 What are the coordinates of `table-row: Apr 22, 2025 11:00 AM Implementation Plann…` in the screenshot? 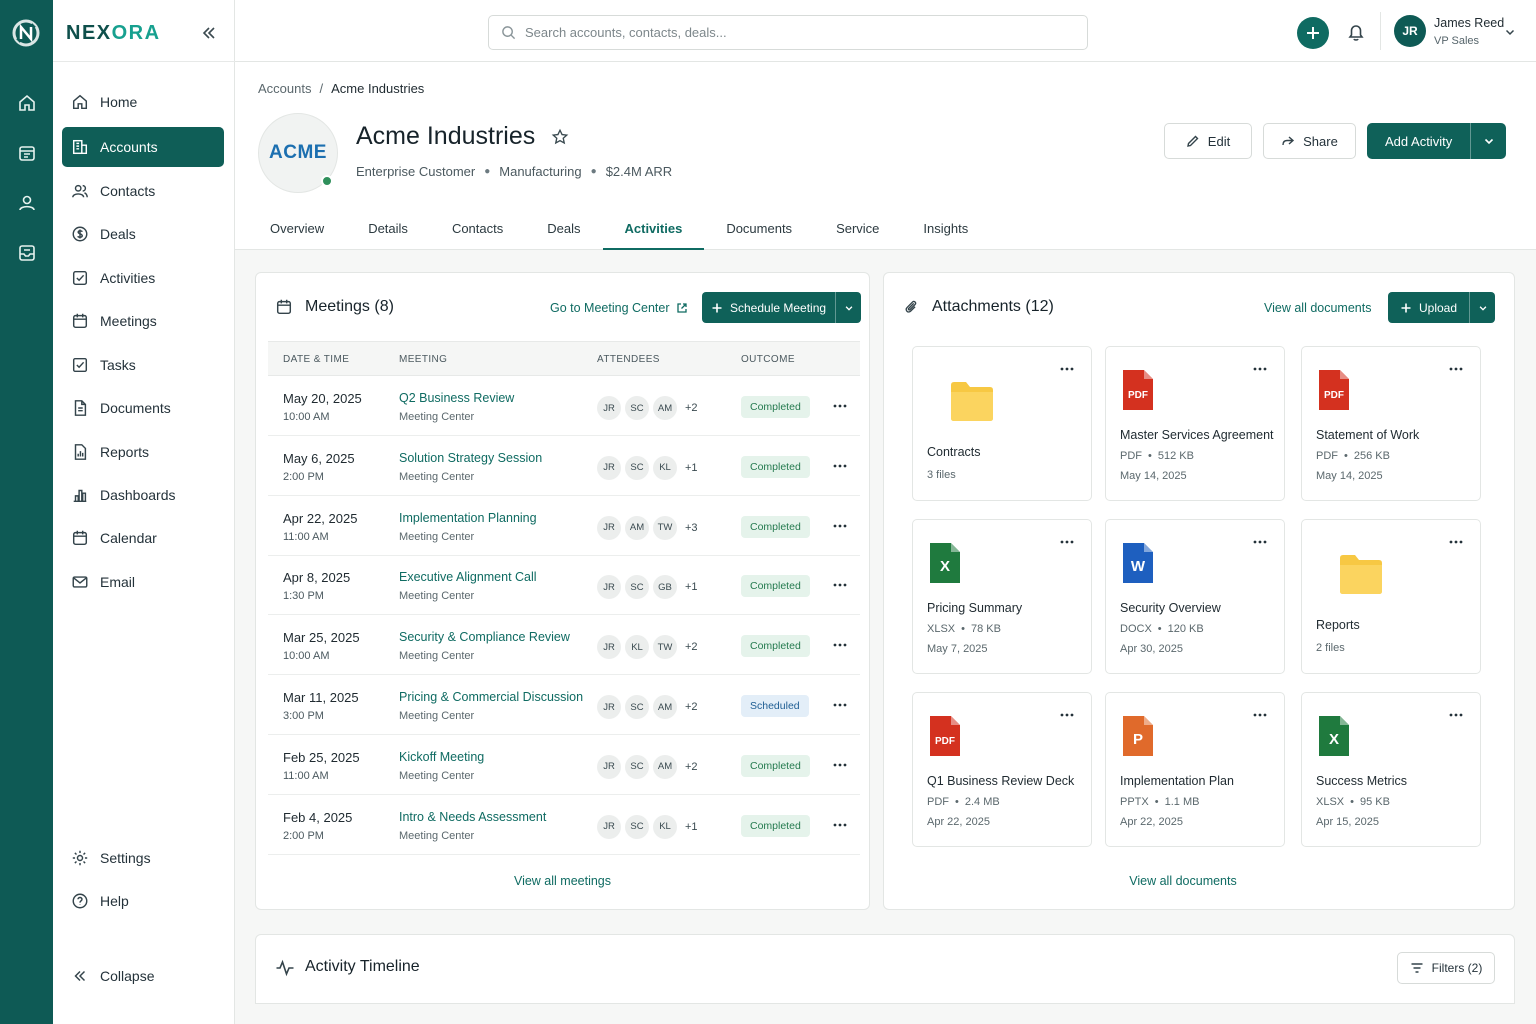 It's located at (564, 526).